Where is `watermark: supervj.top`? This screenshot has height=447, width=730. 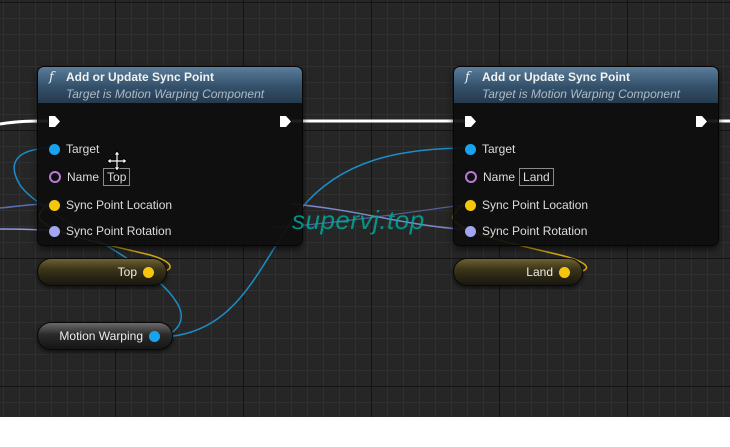 watermark: supervj.top is located at coordinates (358, 220).